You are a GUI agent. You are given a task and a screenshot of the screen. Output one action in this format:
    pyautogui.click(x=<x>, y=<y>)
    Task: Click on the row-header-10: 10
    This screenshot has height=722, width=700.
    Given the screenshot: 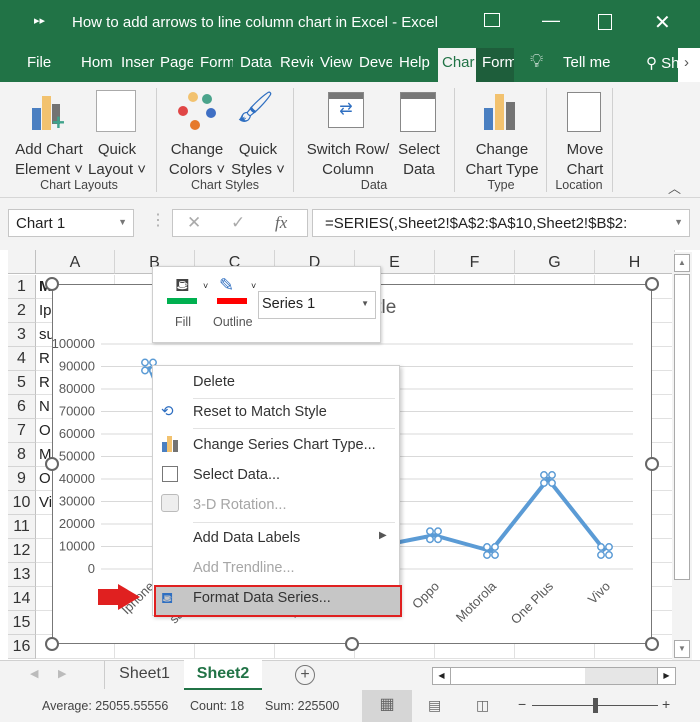 What is the action you would take?
    pyautogui.click(x=22, y=503)
    